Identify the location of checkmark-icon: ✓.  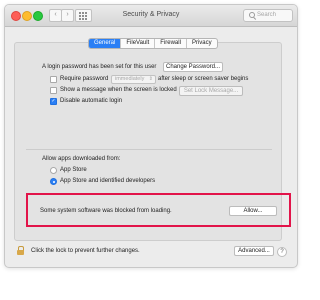
(53, 101).